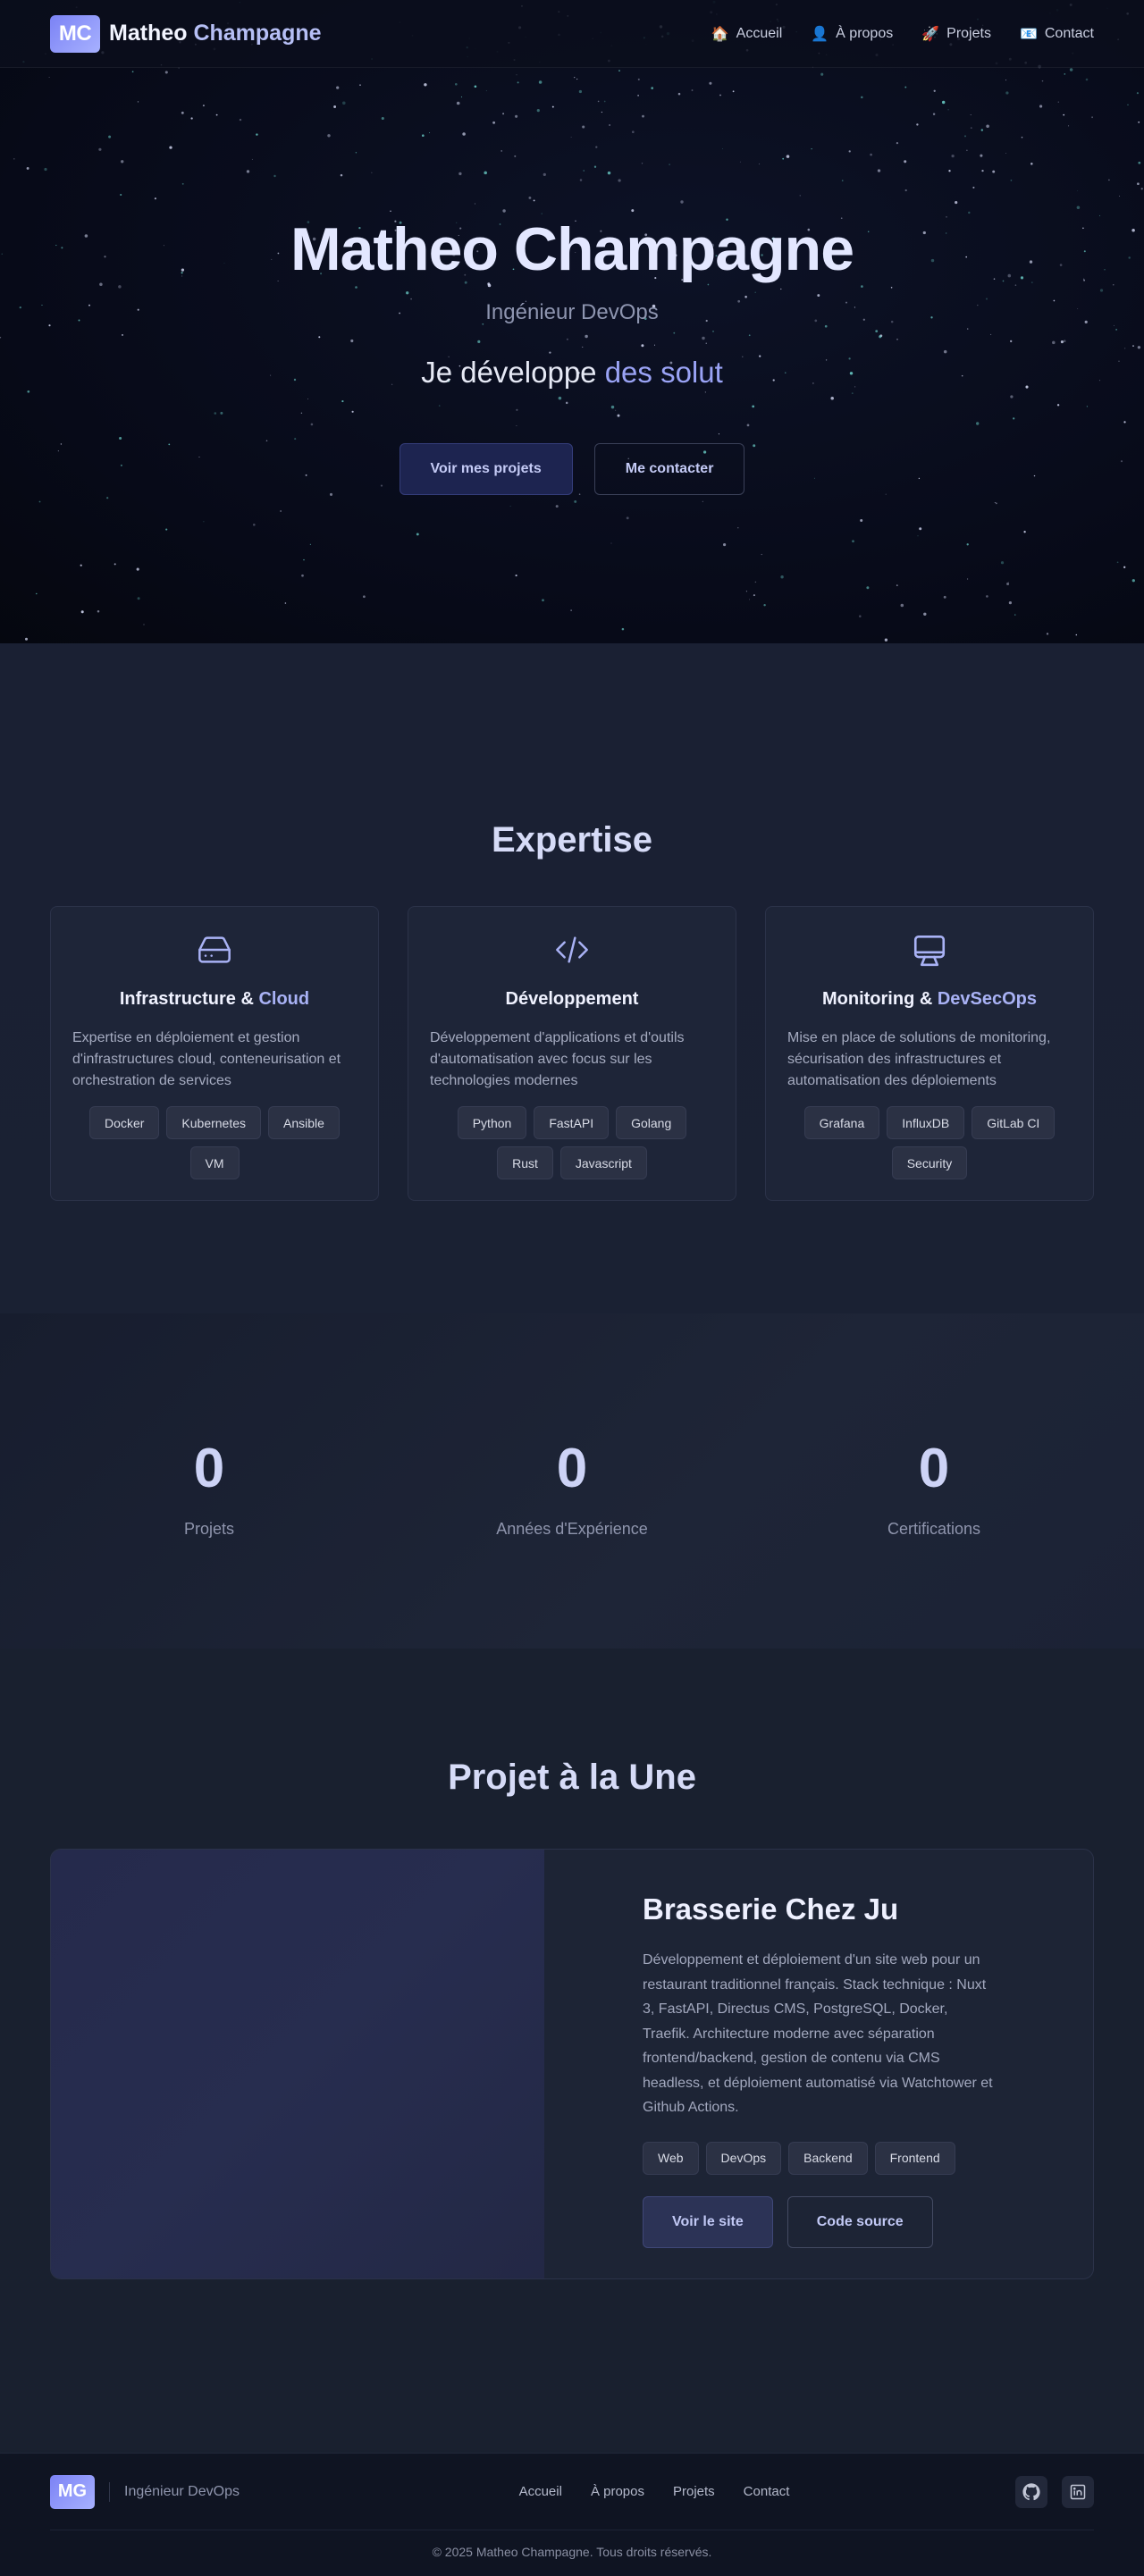 The width and height of the screenshot is (1144, 2576). I want to click on tag: Web, so click(671, 2158).